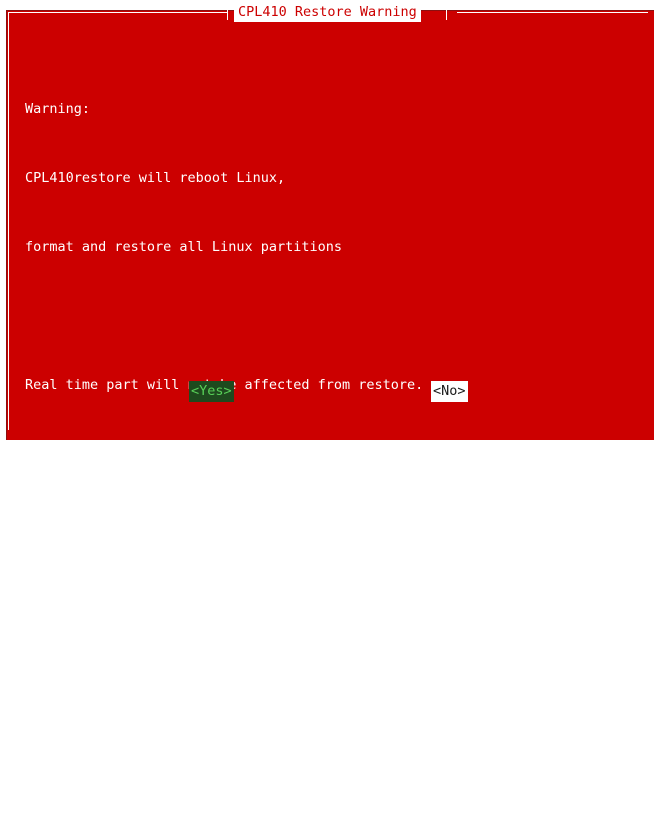 This screenshot has height=834, width=658. What do you see at coordinates (117, 12) in the screenshot?
I see `dialog-top-border-left` at bounding box center [117, 12].